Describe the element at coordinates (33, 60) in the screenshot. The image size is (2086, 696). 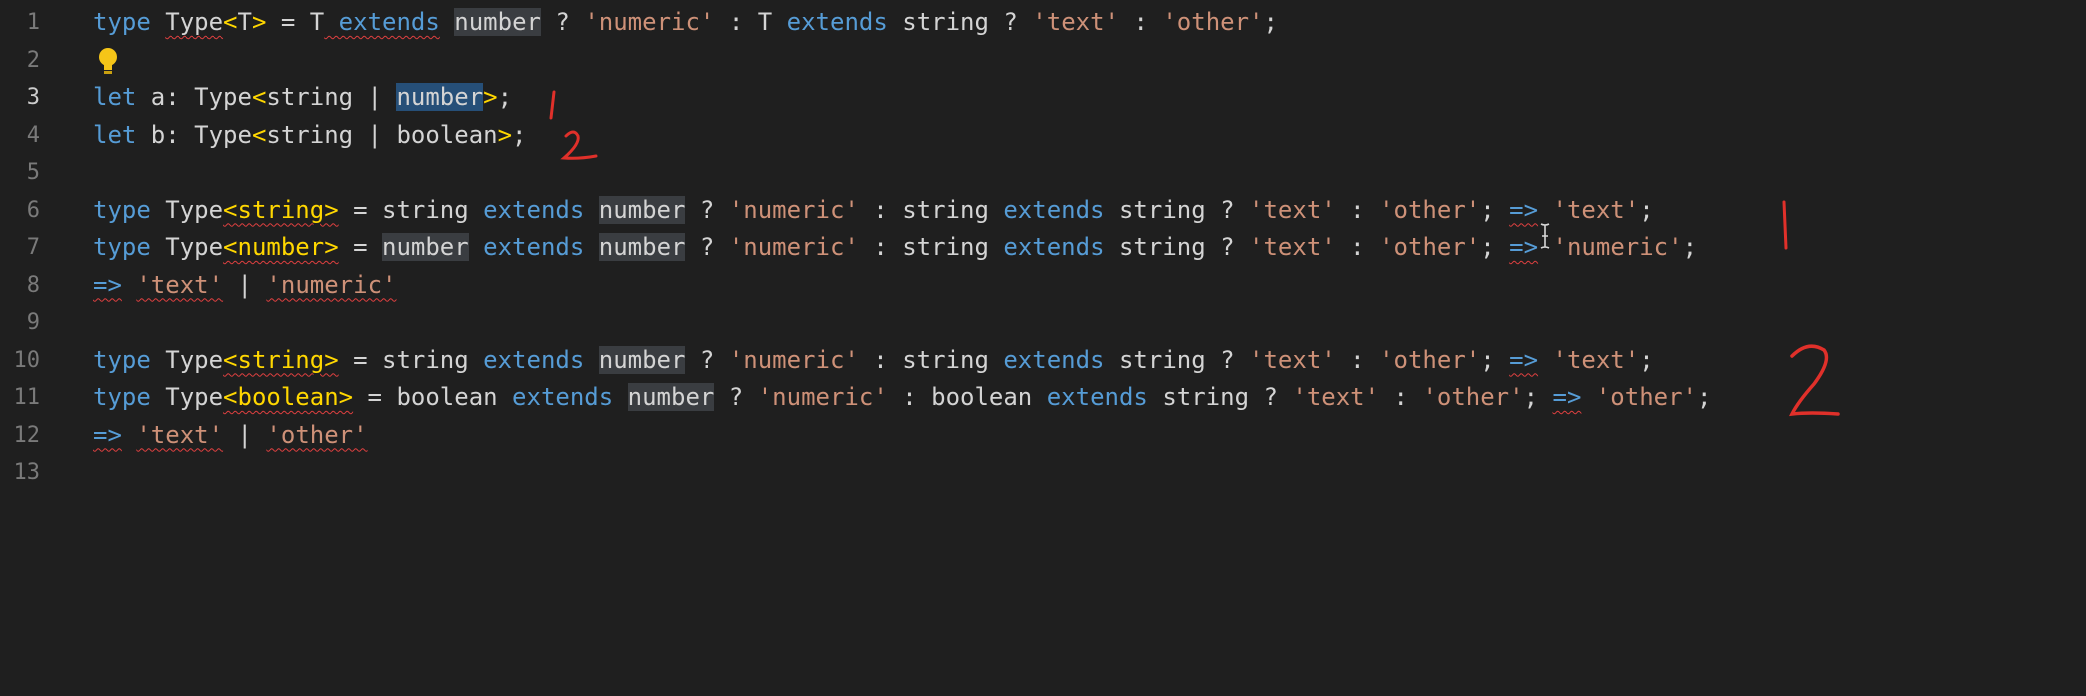
I see `line-number: 2` at that location.